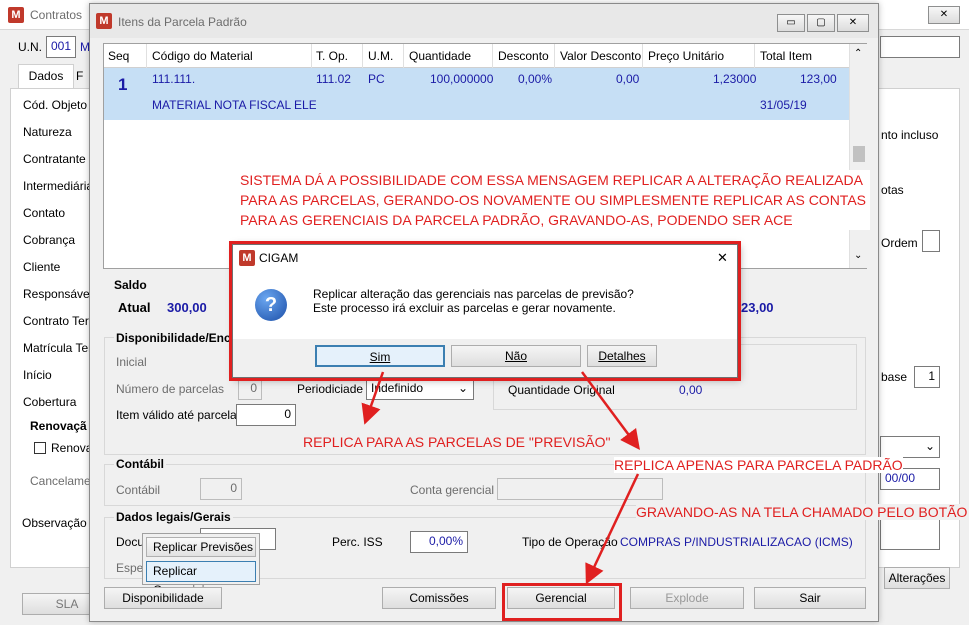  Describe the element at coordinates (500, 478) in the screenshot. I see `annotation-arrows` at that location.